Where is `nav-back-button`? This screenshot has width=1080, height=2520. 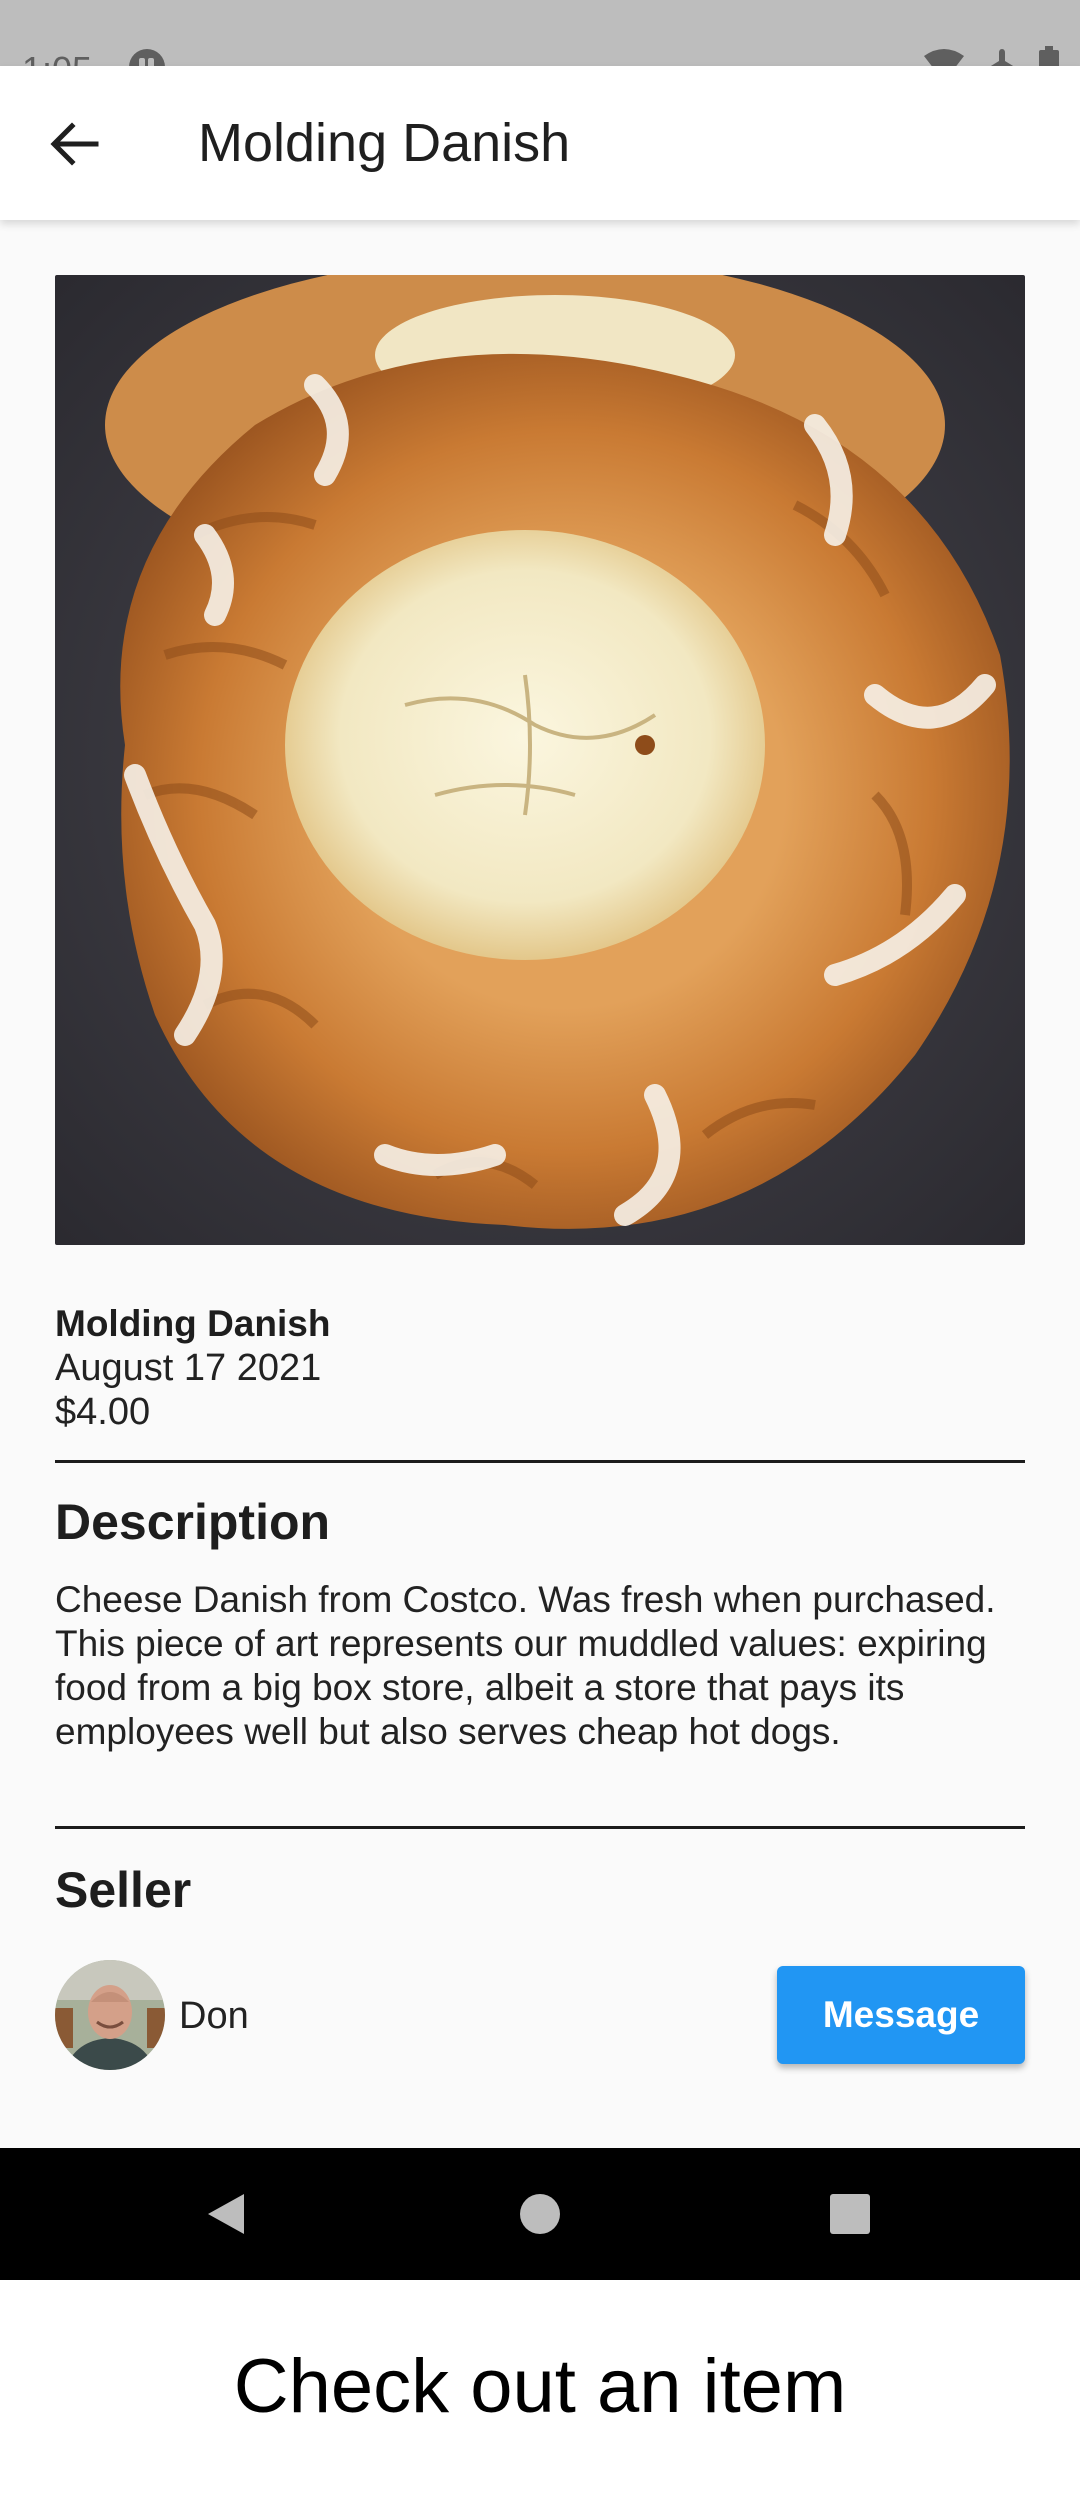
nav-back-button is located at coordinates (226, 2214).